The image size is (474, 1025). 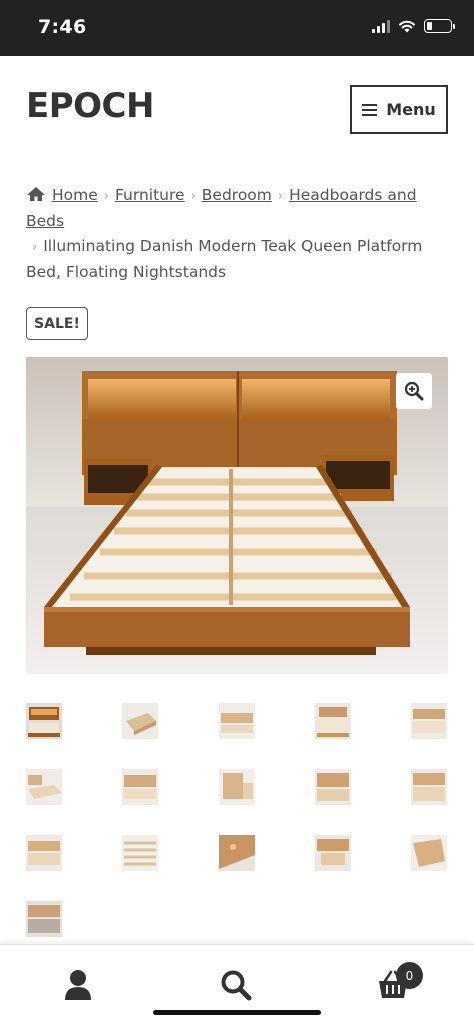 What do you see at coordinates (57, 323) in the screenshot?
I see `sale-badge: SALE!` at bounding box center [57, 323].